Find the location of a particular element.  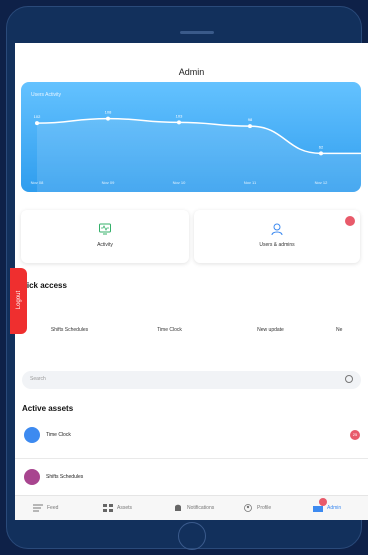

bell-icon is located at coordinates (178, 507).